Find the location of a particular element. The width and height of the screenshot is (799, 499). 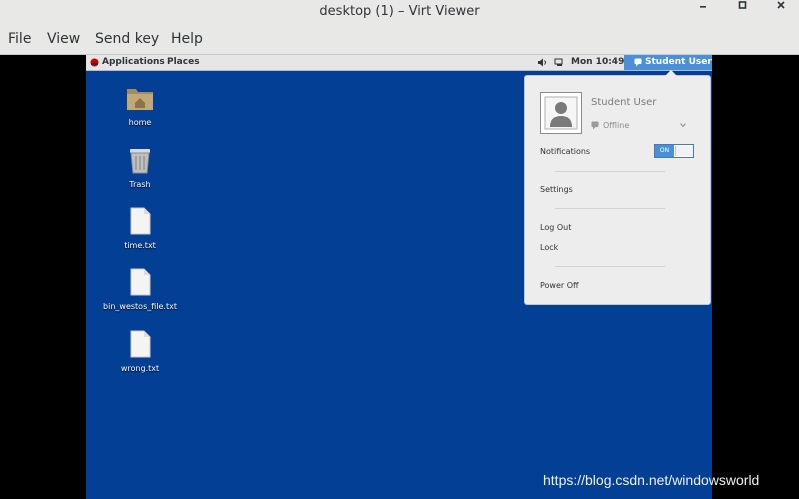

menu-view: View is located at coordinates (63, 39).